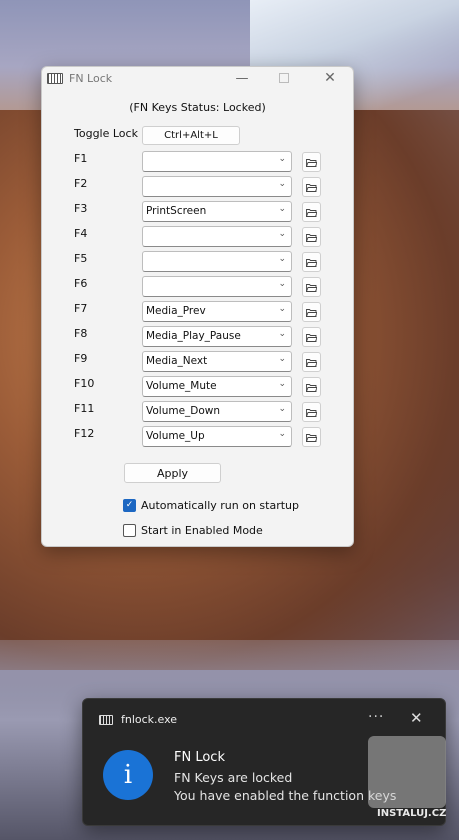 Image resolution: width=459 pixels, height=840 pixels. What do you see at coordinates (128, 775) in the screenshot?
I see `info-icon: i` at bounding box center [128, 775].